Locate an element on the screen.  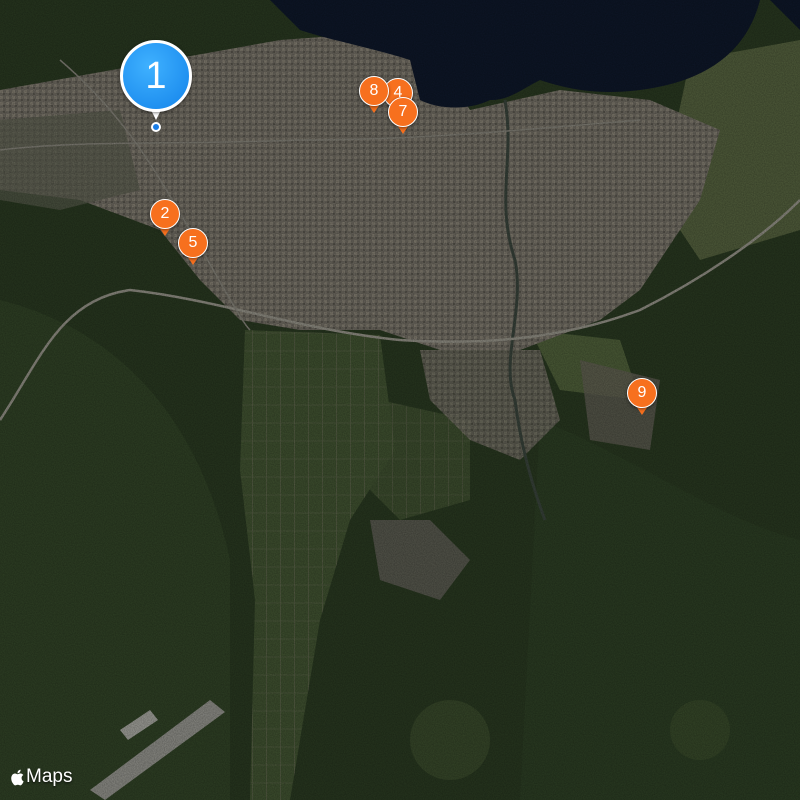
map-pin-9: 9 is located at coordinates (642, 399).